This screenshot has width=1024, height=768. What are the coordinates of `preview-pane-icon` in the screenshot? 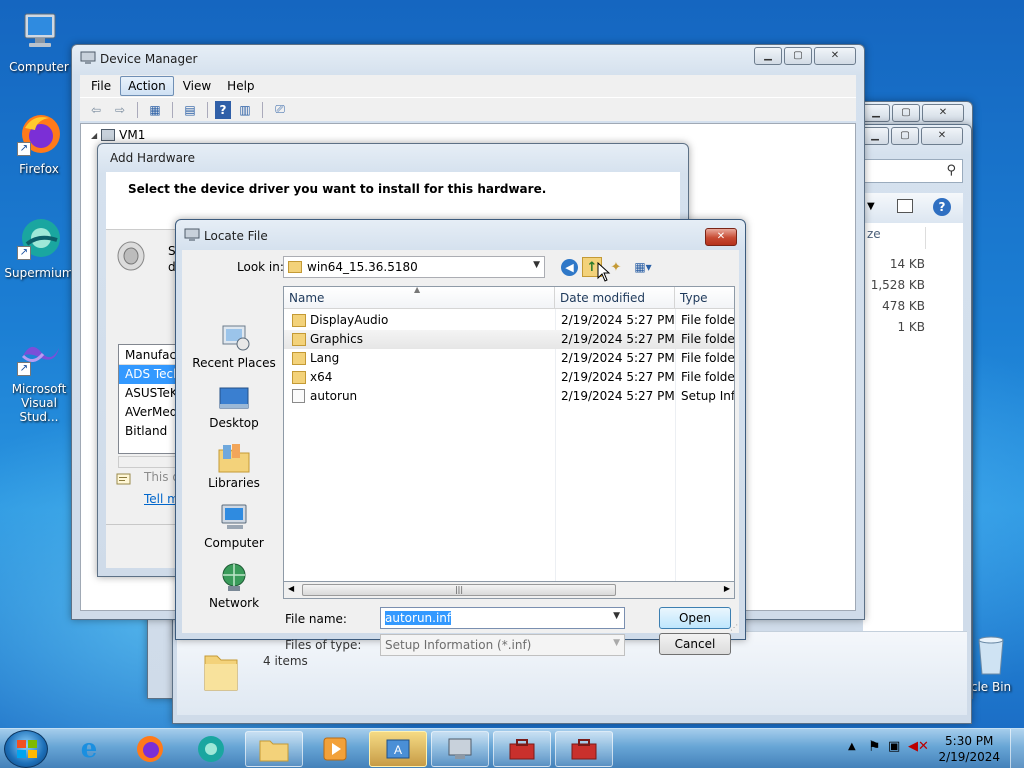 It's located at (905, 206).